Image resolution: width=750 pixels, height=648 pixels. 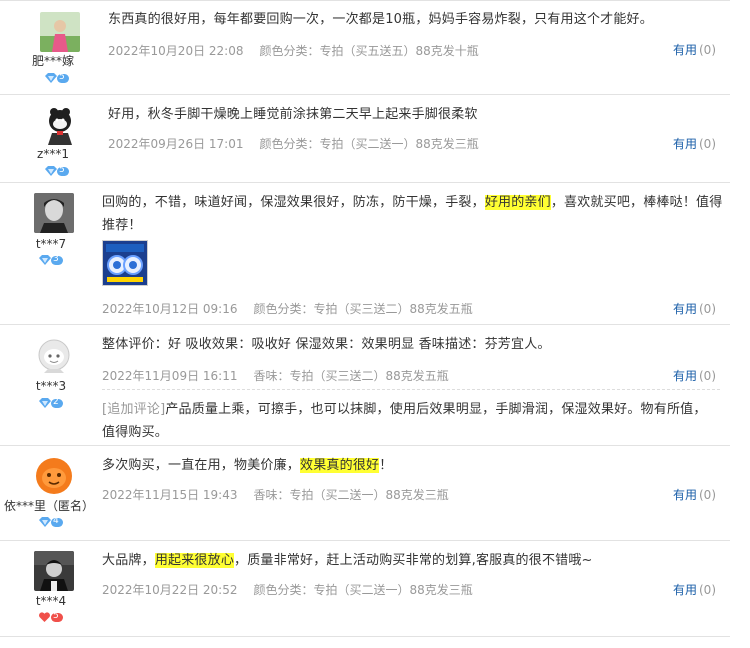 I want to click on review-text: 整体评价：好 吸收效果：吸收好 保湿效果：效果明显 香味描述：芬芳宜人。, so click(x=326, y=344).